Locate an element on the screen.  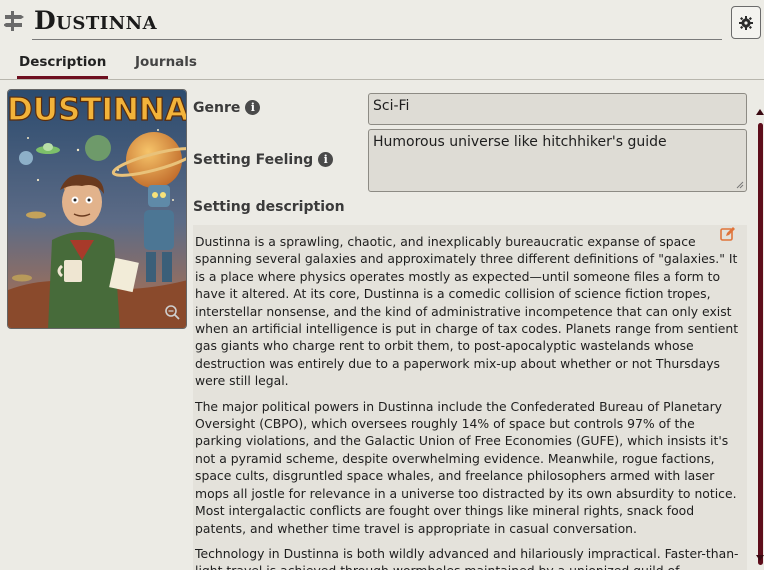
scroll-thumb is located at coordinates (760, 344).